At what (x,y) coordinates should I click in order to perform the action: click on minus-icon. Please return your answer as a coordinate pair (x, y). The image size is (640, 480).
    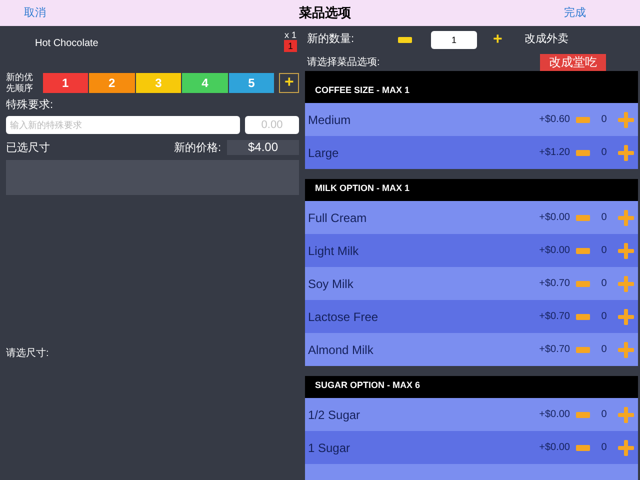
    Looking at the image, I should click on (405, 39).